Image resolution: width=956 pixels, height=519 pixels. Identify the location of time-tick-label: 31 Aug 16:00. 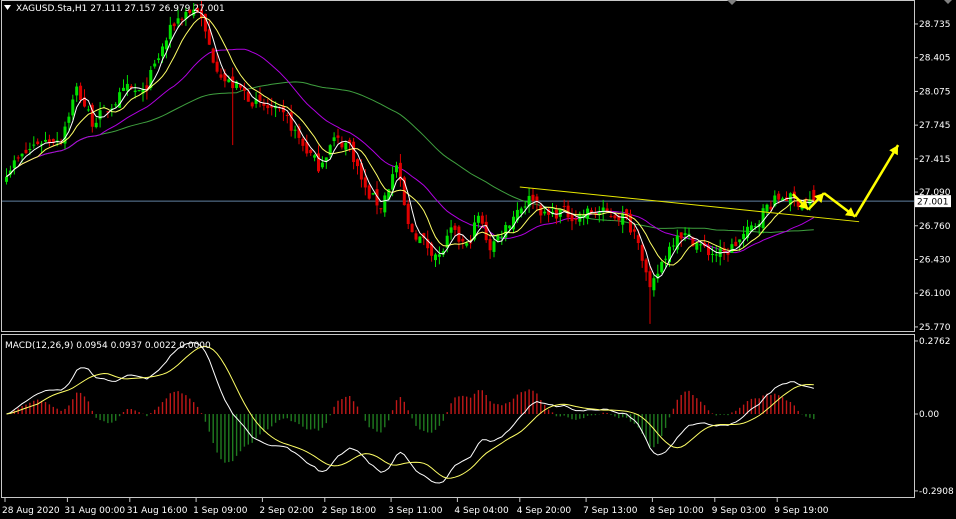
(157, 511).